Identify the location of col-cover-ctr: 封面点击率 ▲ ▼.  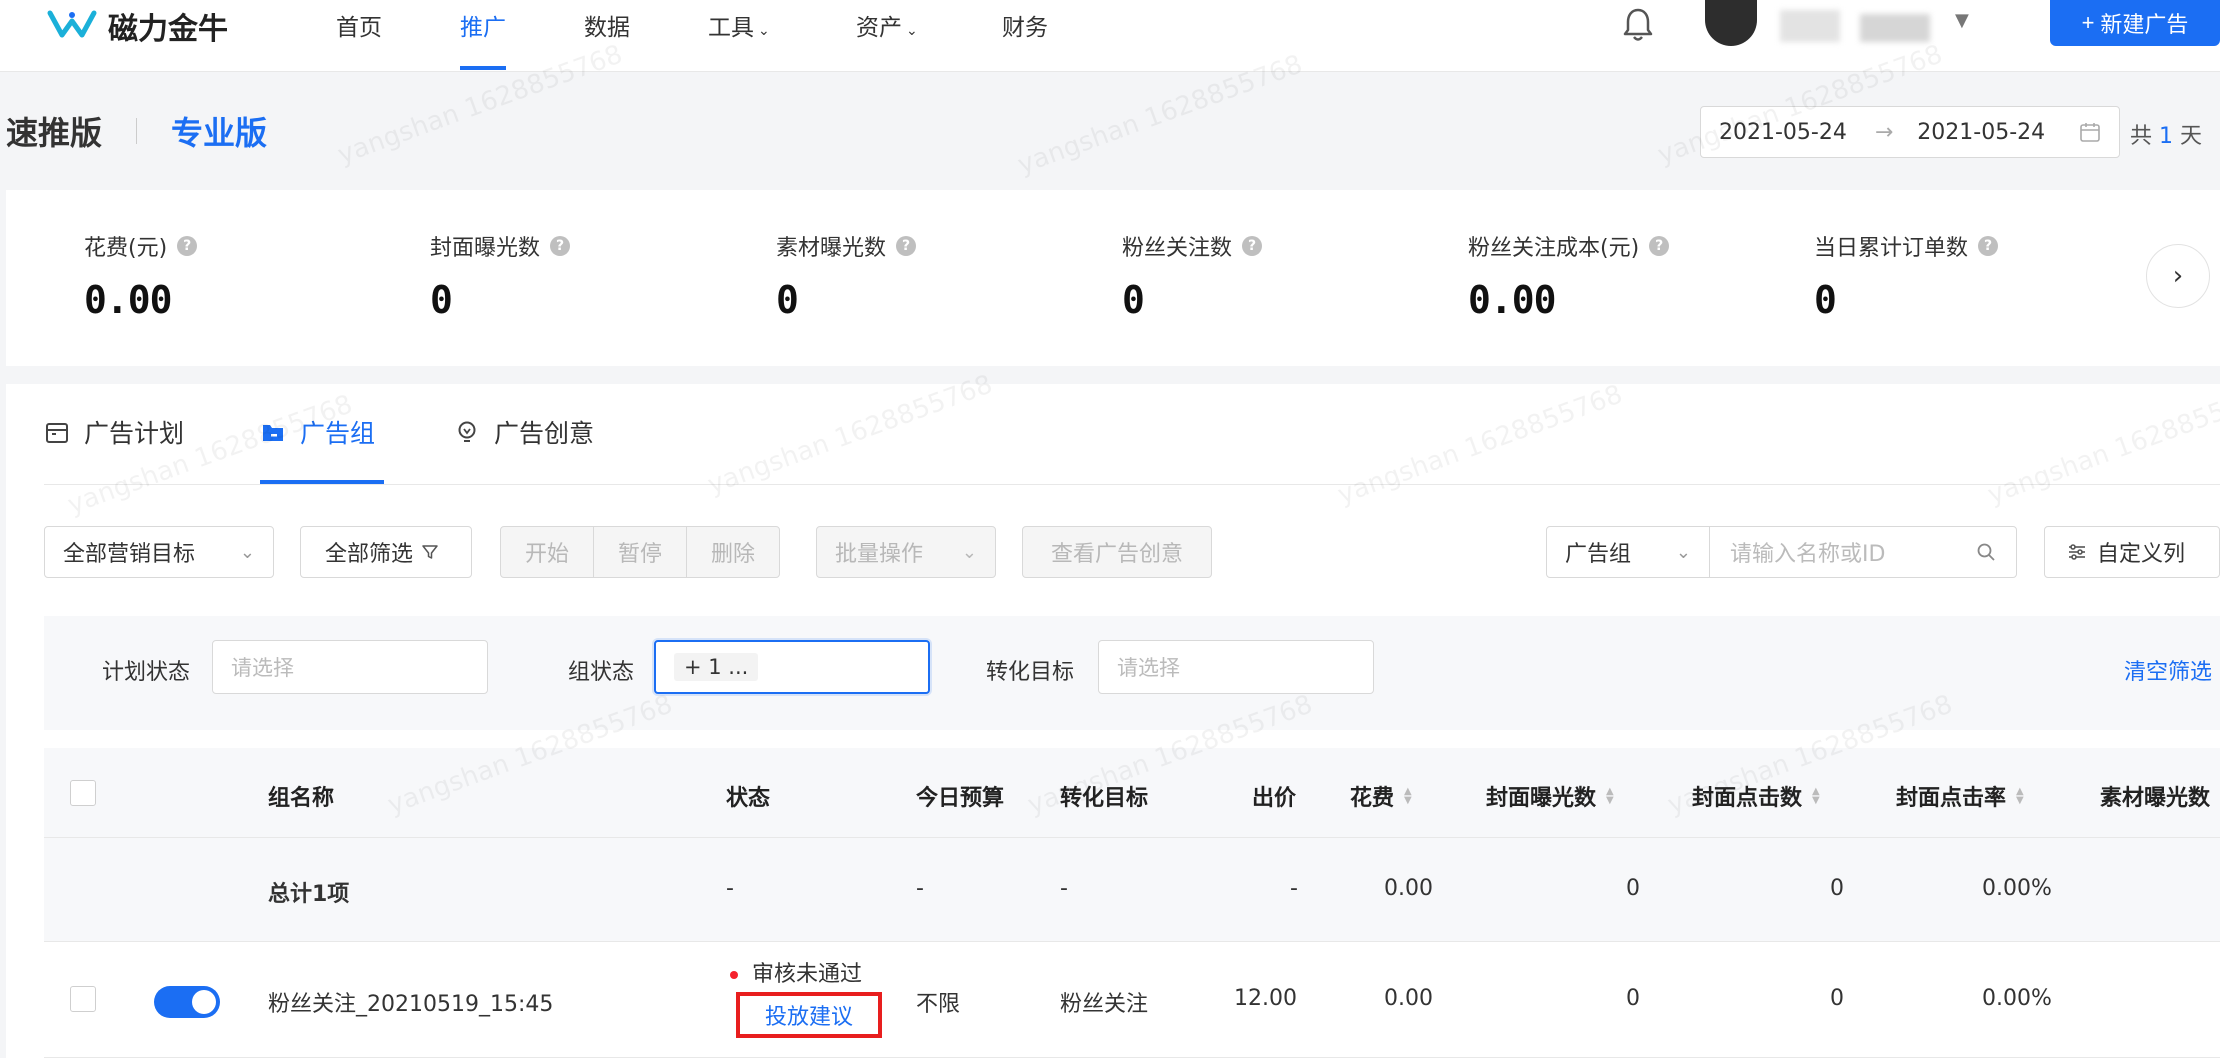
(1960, 796).